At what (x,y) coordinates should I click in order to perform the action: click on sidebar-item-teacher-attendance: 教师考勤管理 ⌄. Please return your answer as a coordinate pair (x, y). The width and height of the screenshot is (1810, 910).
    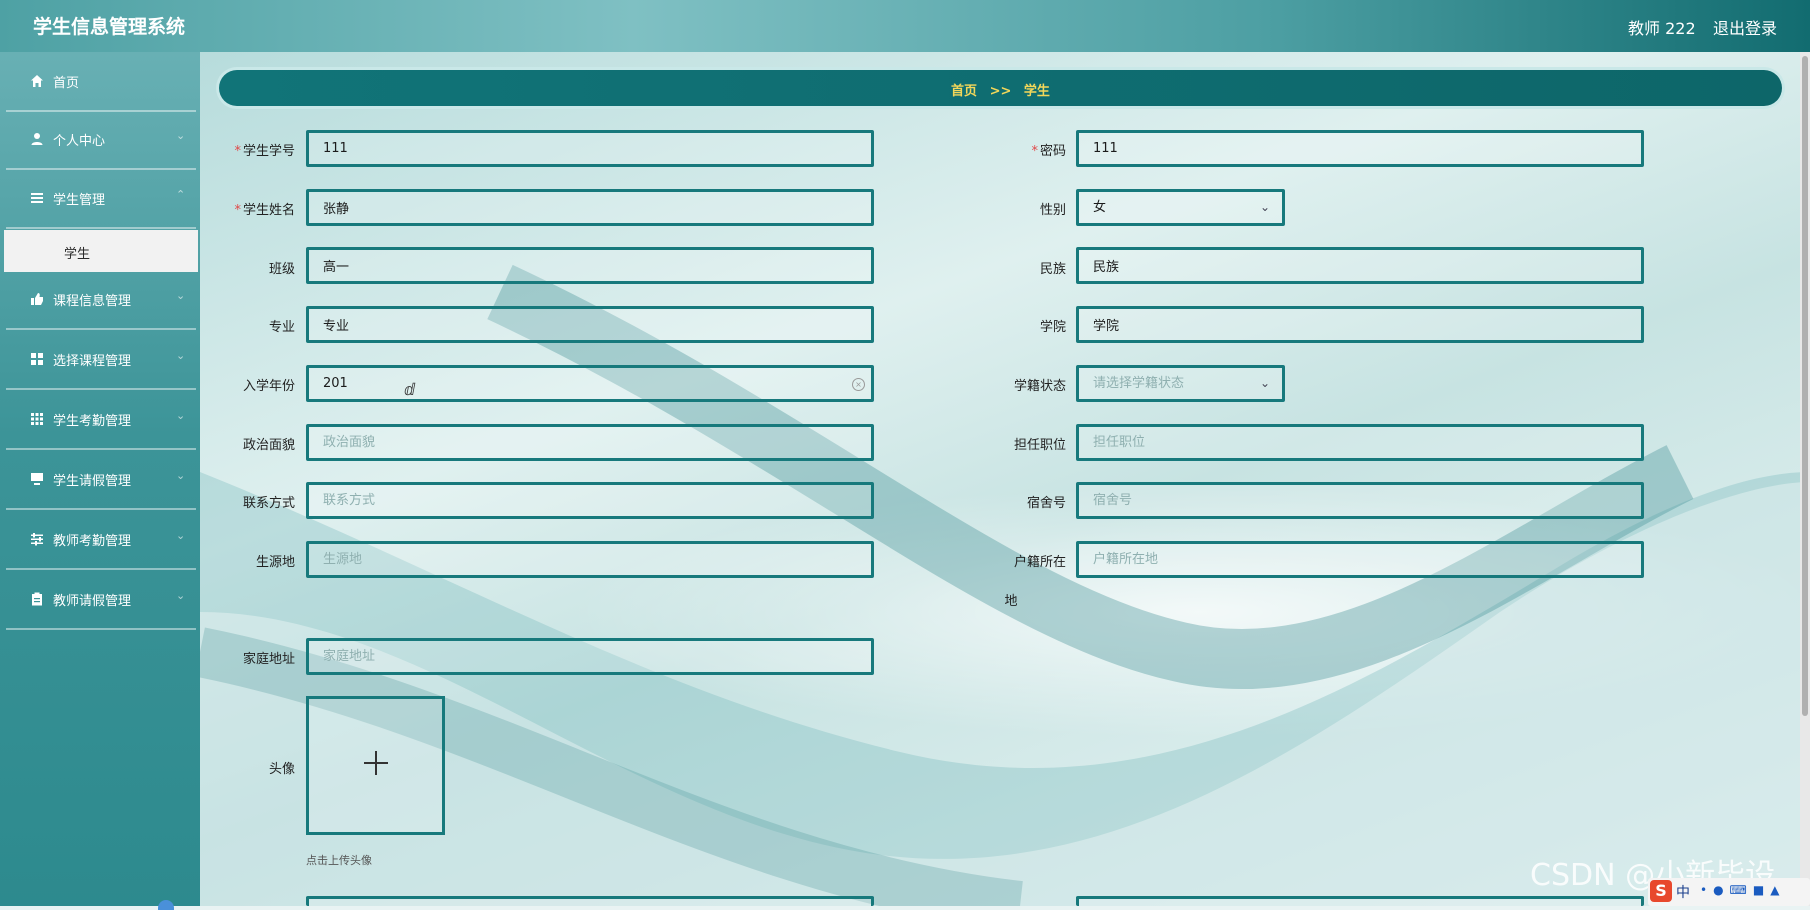
    Looking at the image, I should click on (101, 540).